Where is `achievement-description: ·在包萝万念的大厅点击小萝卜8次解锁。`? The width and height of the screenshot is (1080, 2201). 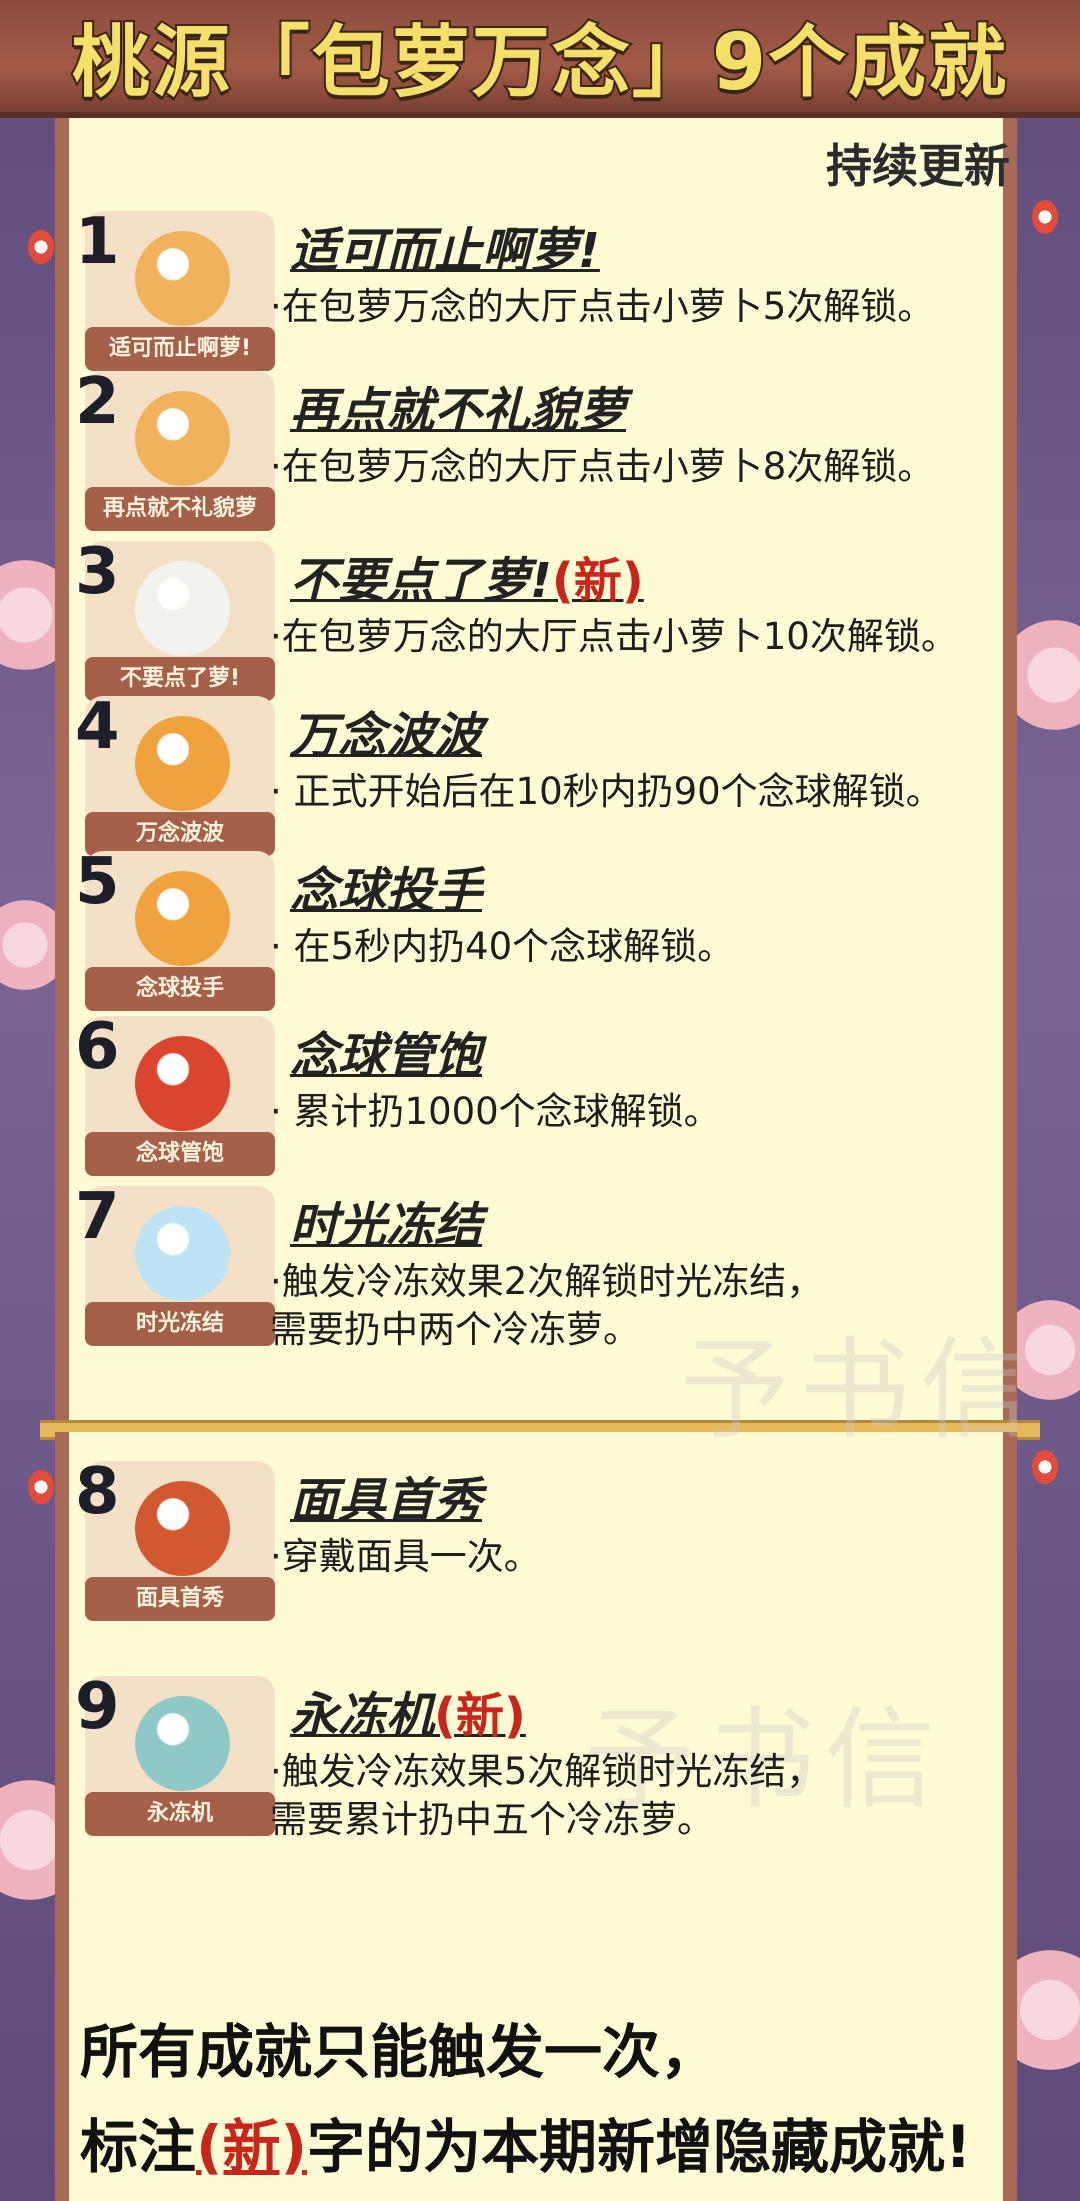 achievement-description: ·在包萝万念的大厅点击小萝卜8次解锁。 is located at coordinates (602, 466).